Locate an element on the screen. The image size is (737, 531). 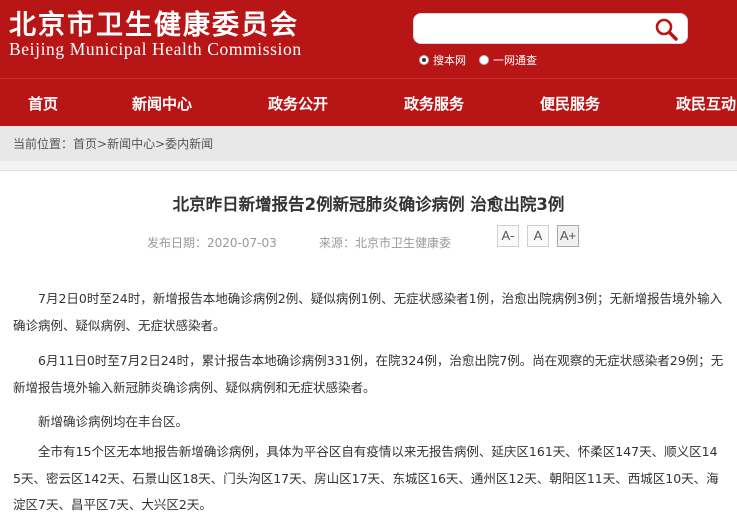
nav-item-interaction: 政民互动 is located at coordinates (706, 103).